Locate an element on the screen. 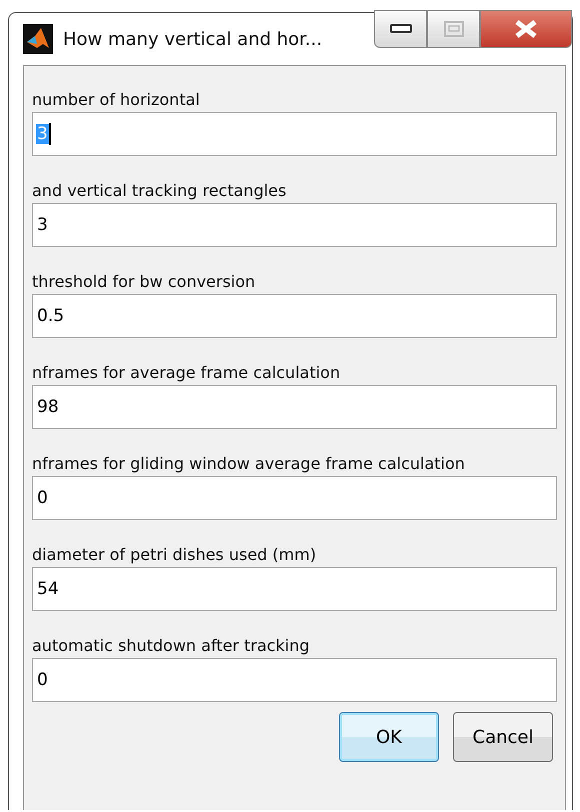  minimize-icon is located at coordinates (401, 29).